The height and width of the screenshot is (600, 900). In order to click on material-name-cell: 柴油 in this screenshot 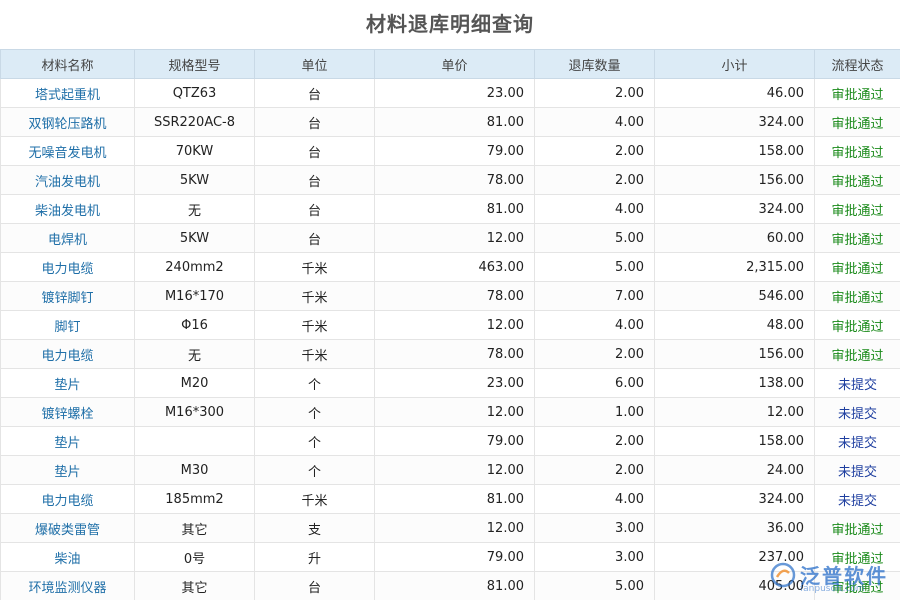, I will do `click(67, 557)`.